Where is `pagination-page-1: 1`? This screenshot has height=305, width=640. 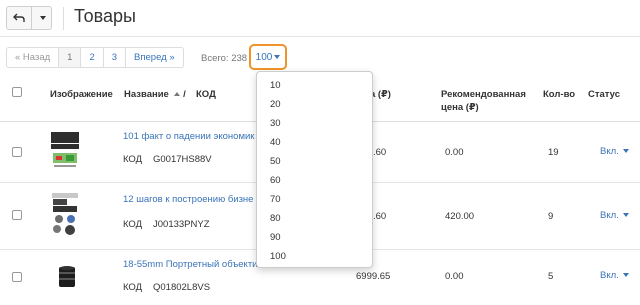 pagination-page-1: 1 is located at coordinates (69, 57).